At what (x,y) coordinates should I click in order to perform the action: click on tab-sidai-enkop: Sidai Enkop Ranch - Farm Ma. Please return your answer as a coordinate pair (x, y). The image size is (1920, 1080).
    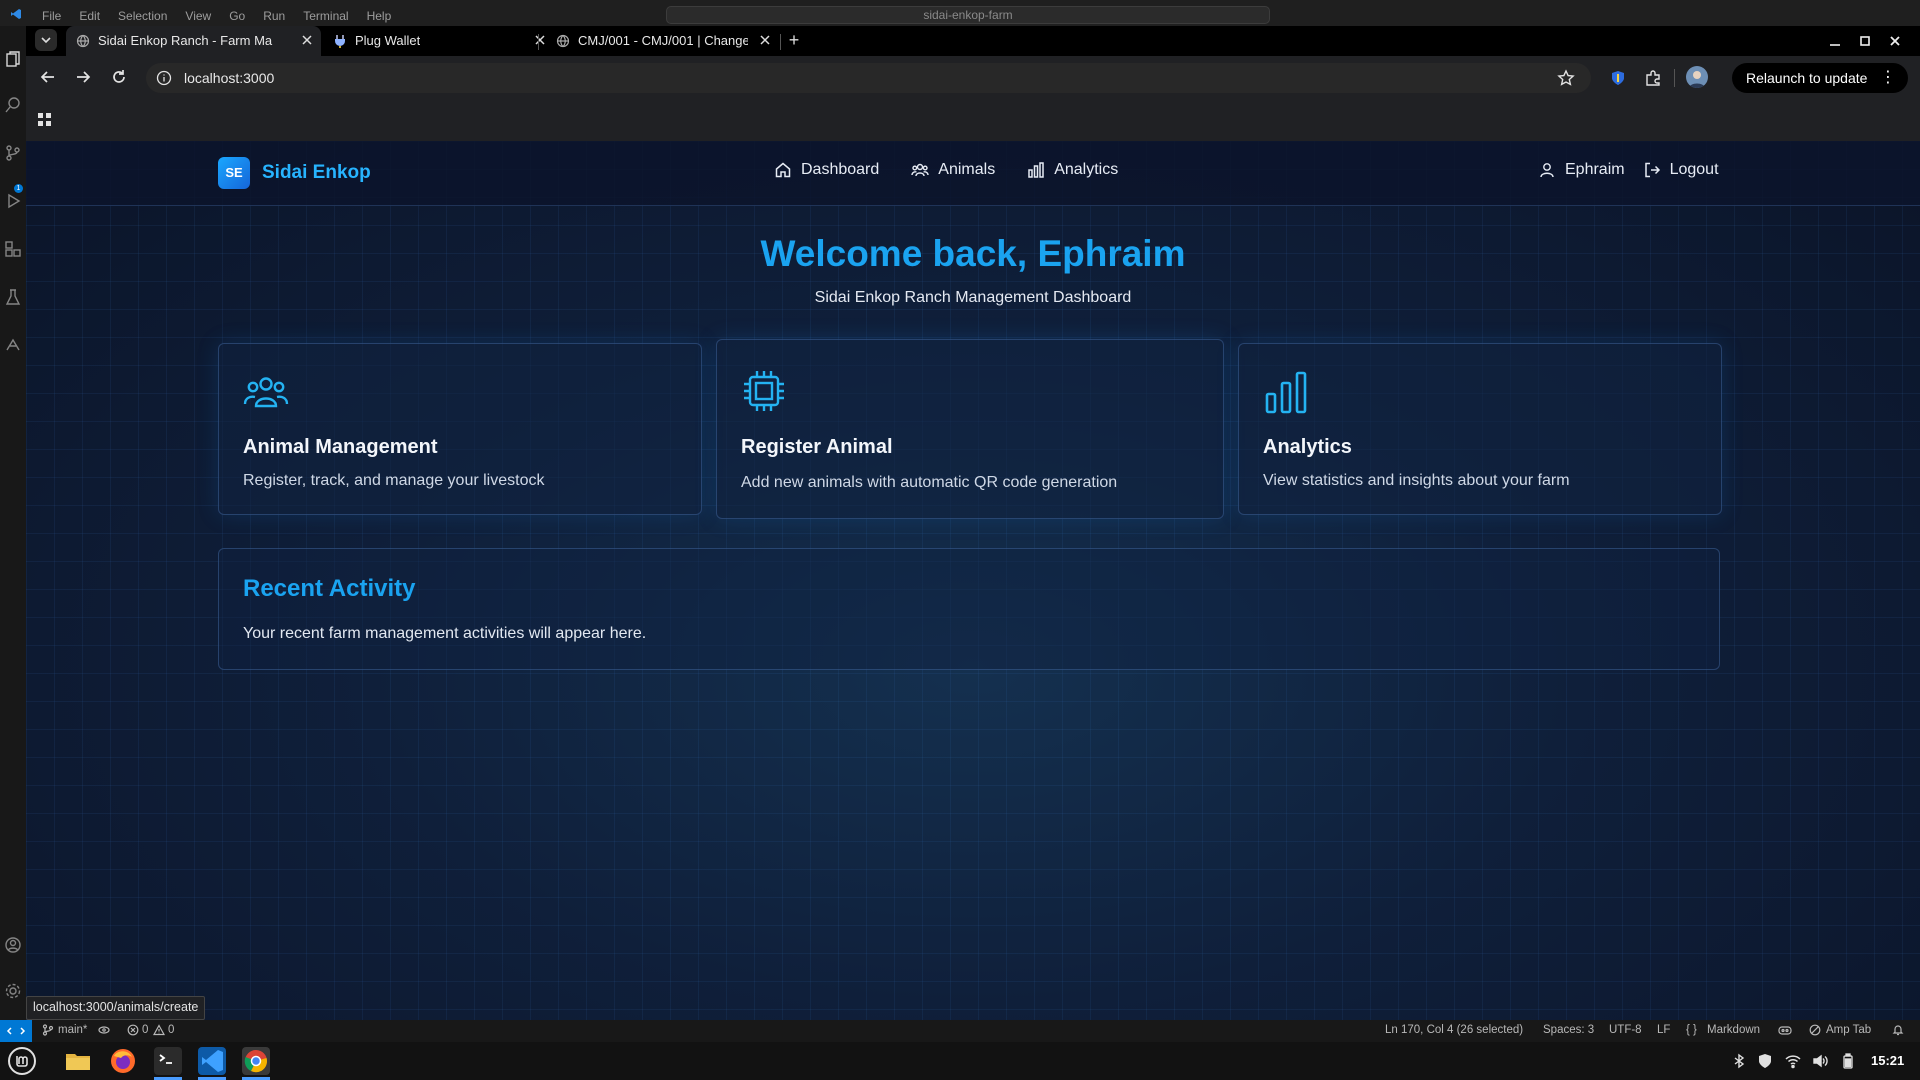
    Looking at the image, I should click on (193, 41).